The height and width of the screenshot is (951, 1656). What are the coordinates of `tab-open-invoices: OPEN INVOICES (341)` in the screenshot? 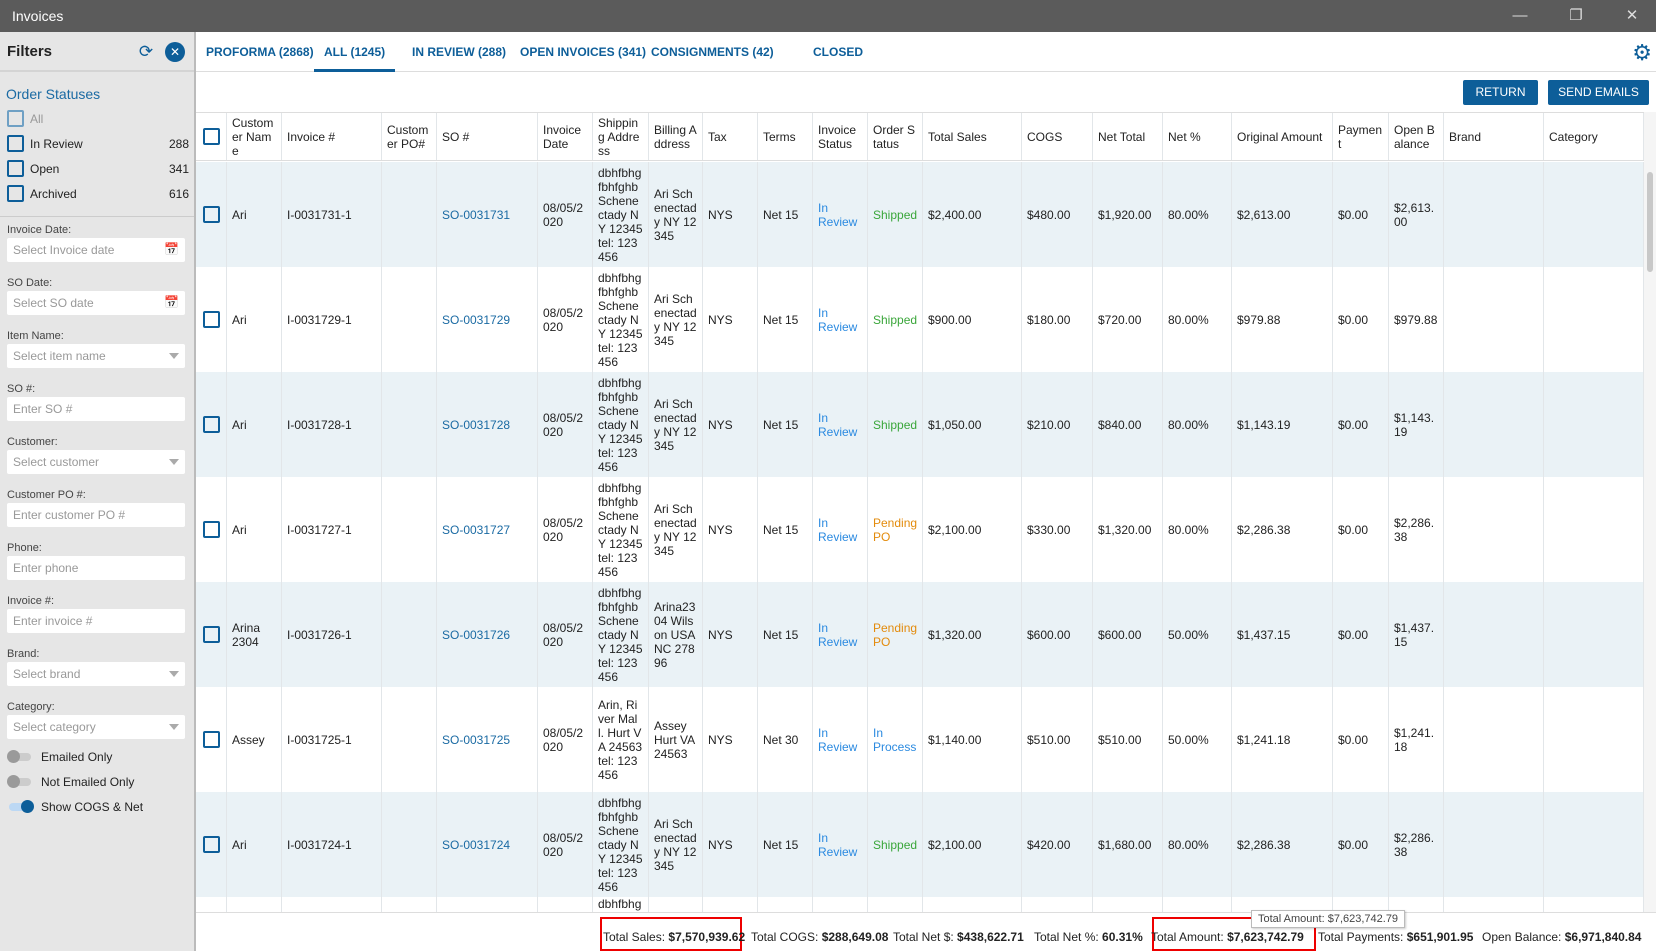 It's located at (583, 52).